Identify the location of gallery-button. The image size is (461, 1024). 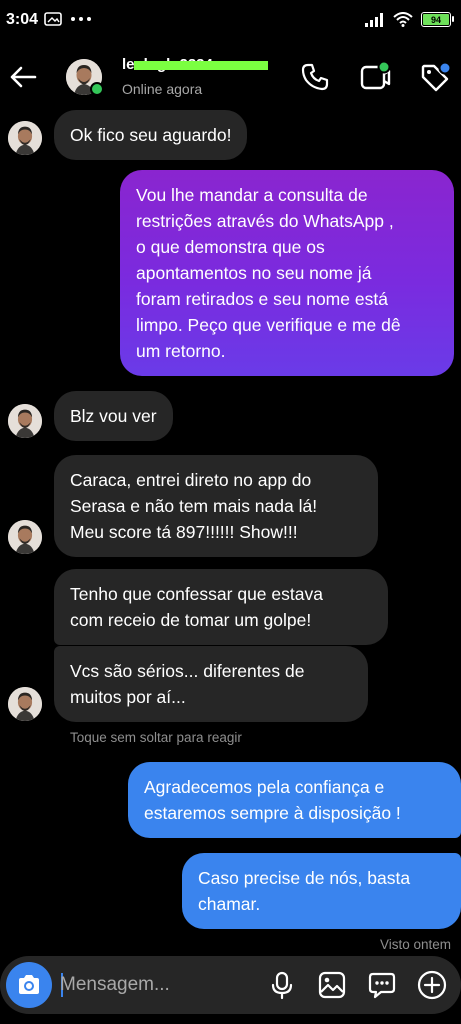
(332, 985).